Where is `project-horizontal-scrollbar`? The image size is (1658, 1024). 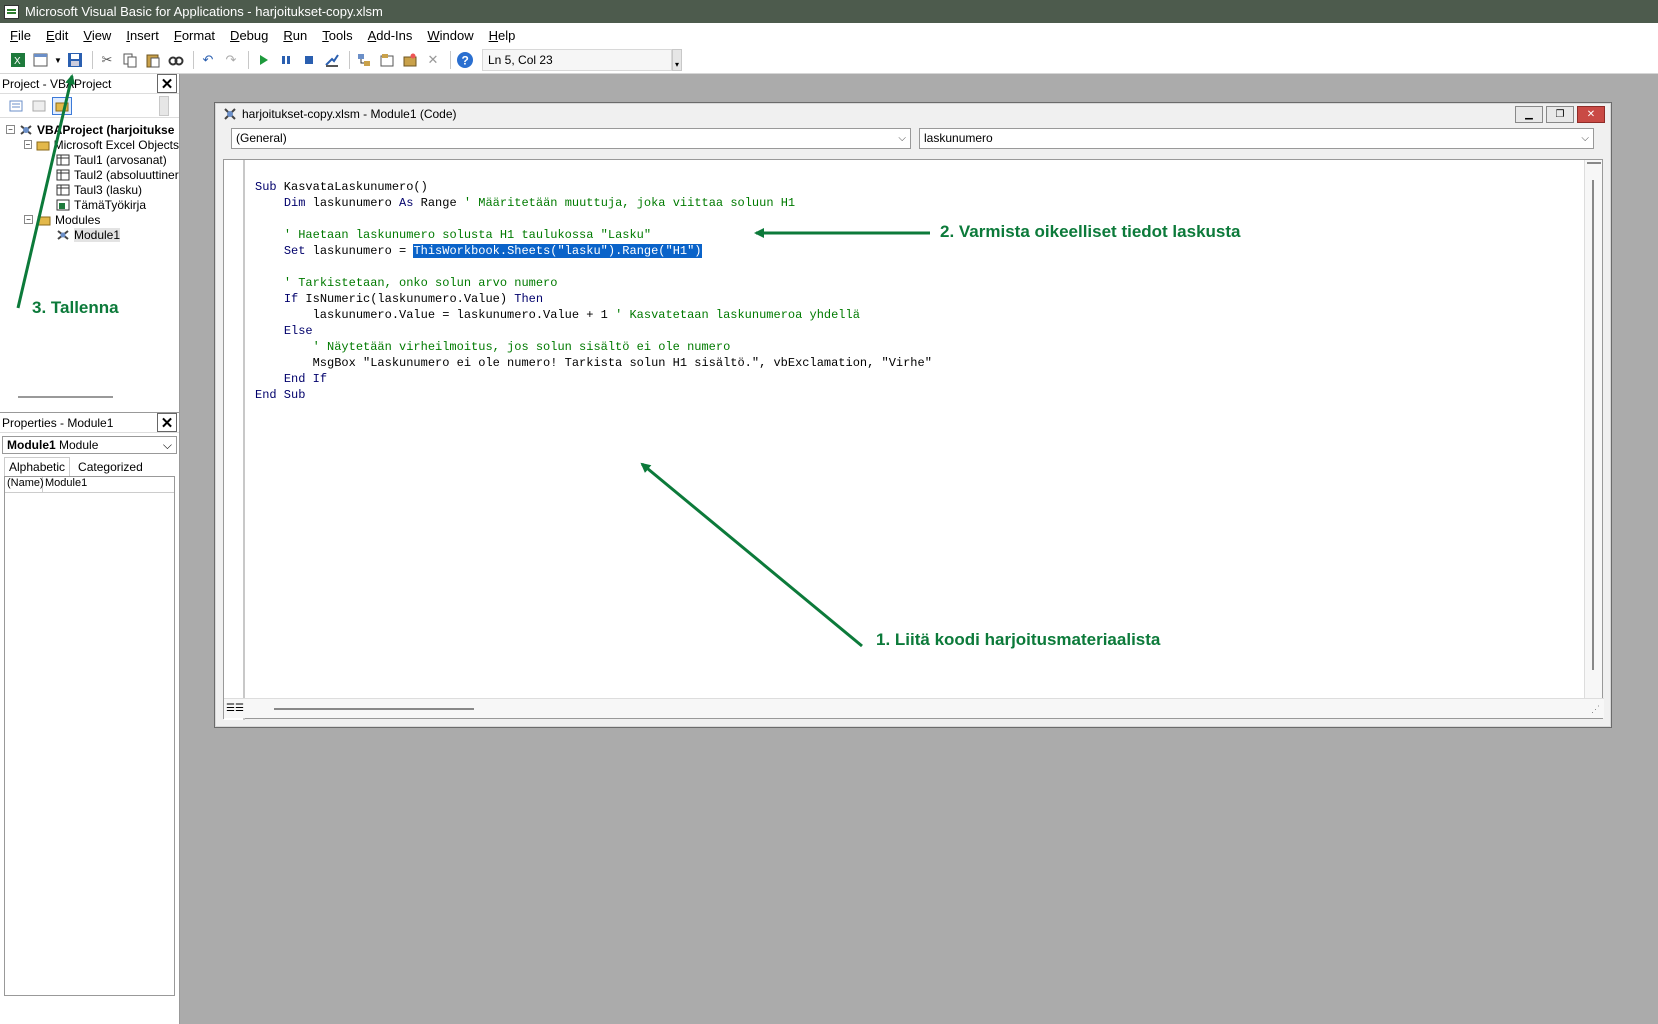
project-horizontal-scrollbar is located at coordinates (65, 397).